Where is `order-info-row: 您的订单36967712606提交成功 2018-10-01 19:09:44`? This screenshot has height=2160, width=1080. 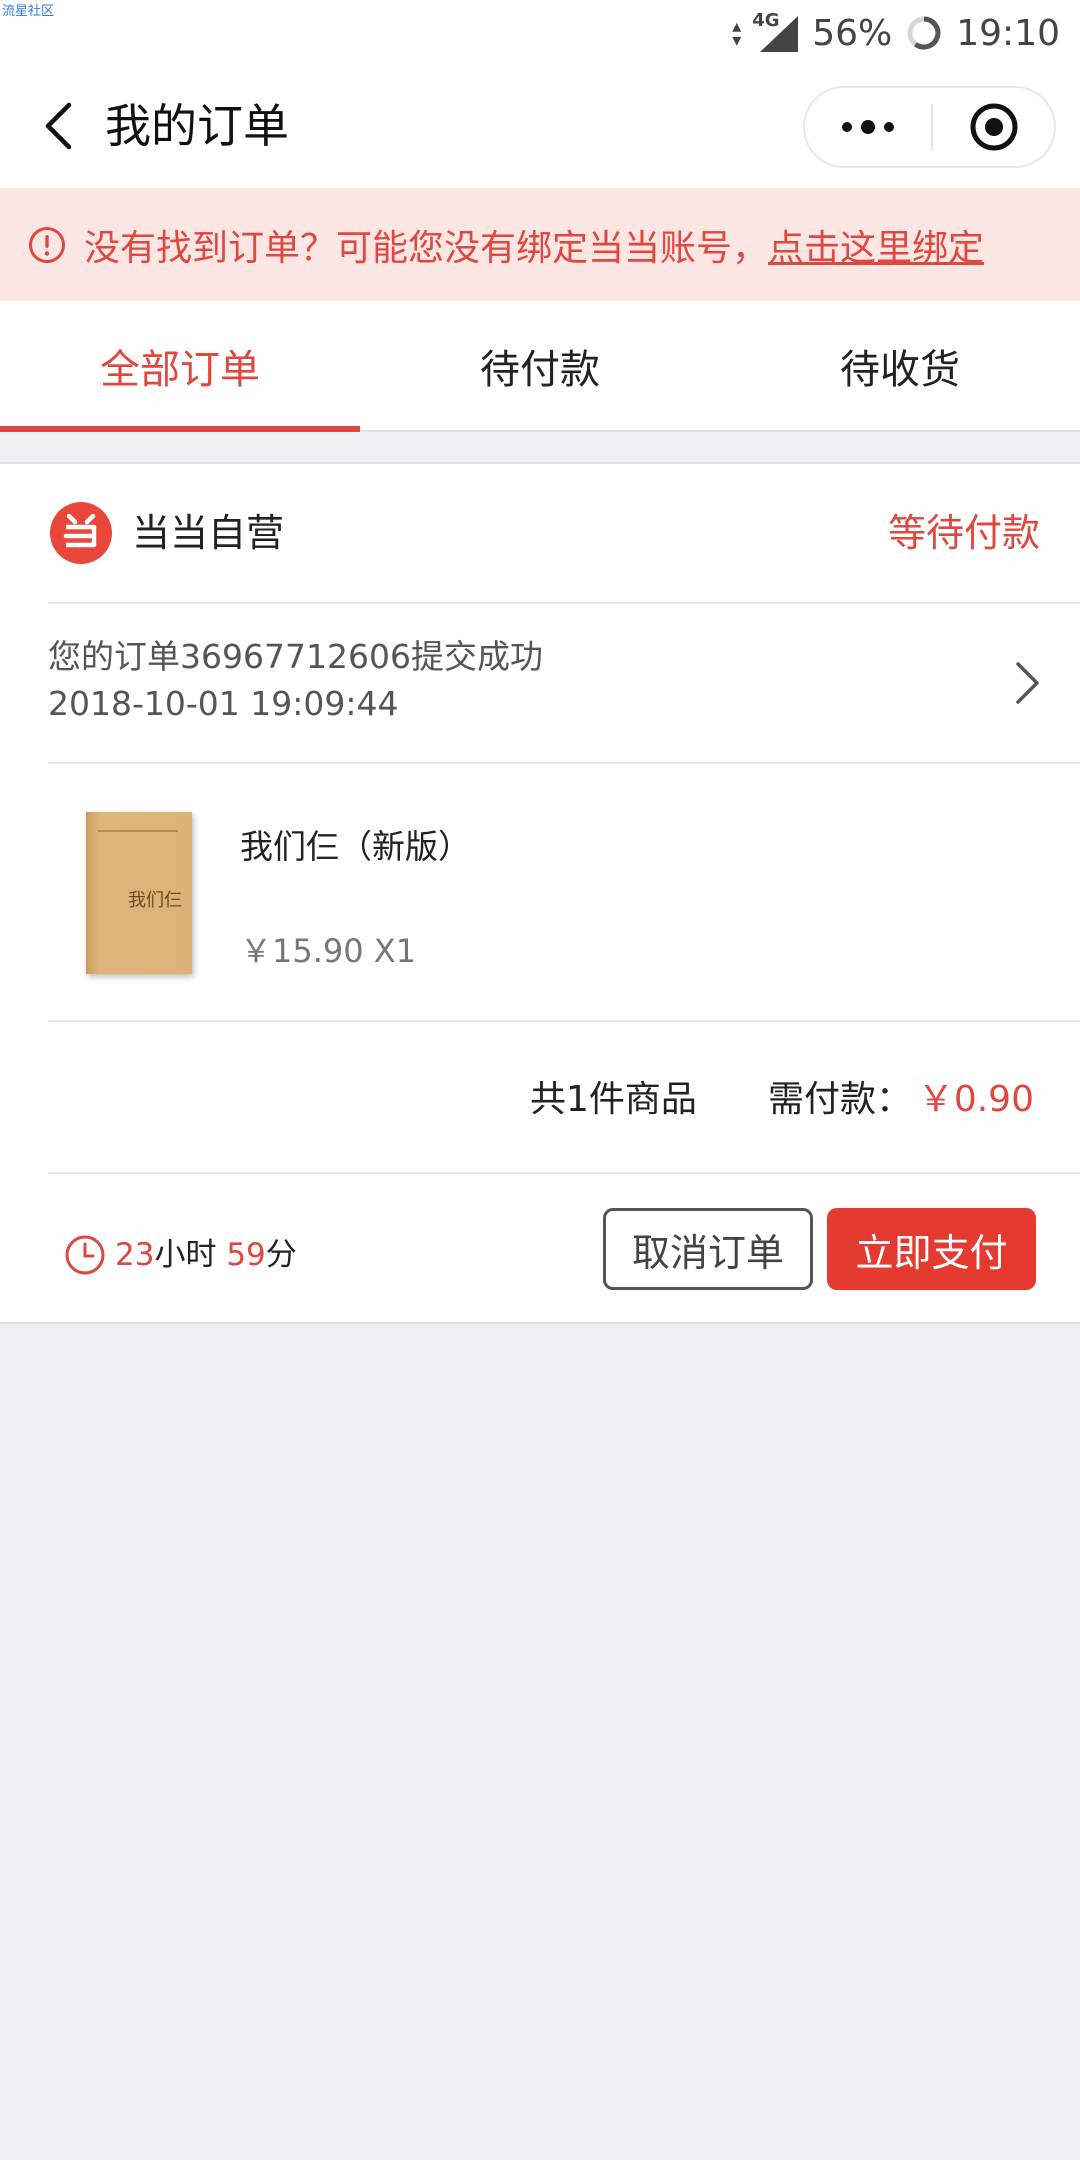 order-info-row: 您的订单36967712606提交成功 2018-10-01 19:09:44 is located at coordinates (540, 683).